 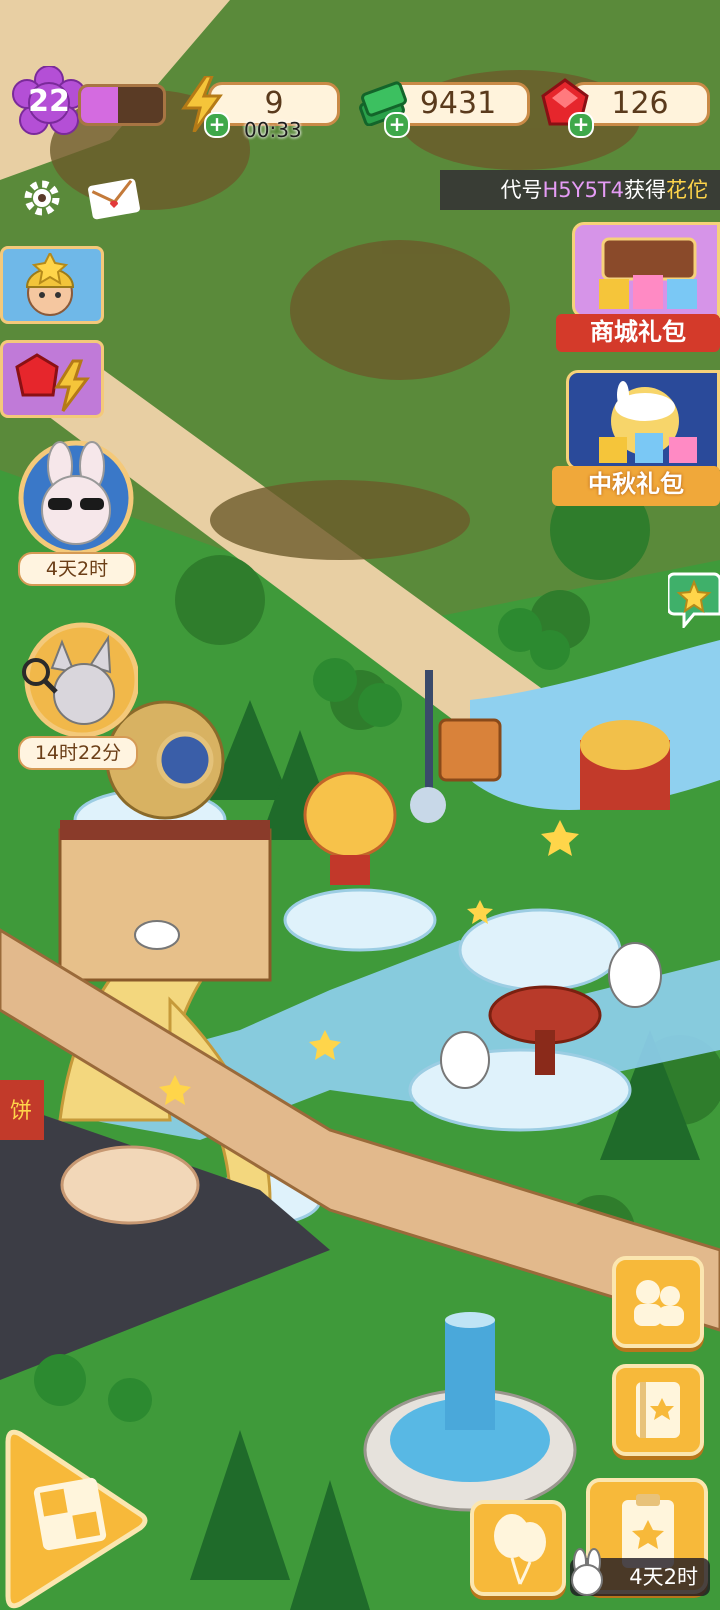 I want to click on friends-icon, so click(x=659, y=1303).